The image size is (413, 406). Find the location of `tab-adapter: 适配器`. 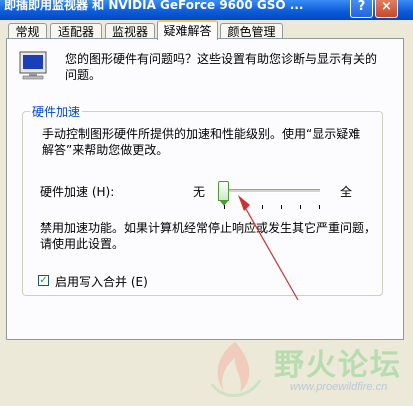

tab-adapter: 适配器 is located at coordinates (76, 31).